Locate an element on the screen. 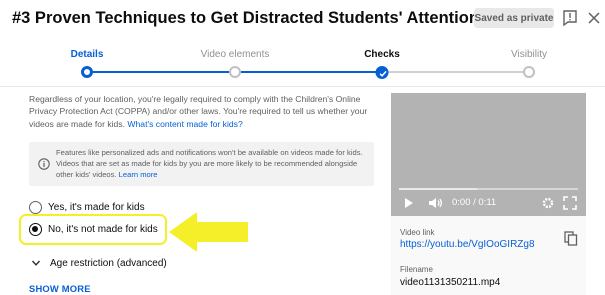 The height and width of the screenshot is (295, 605). play-icon is located at coordinates (409, 203).